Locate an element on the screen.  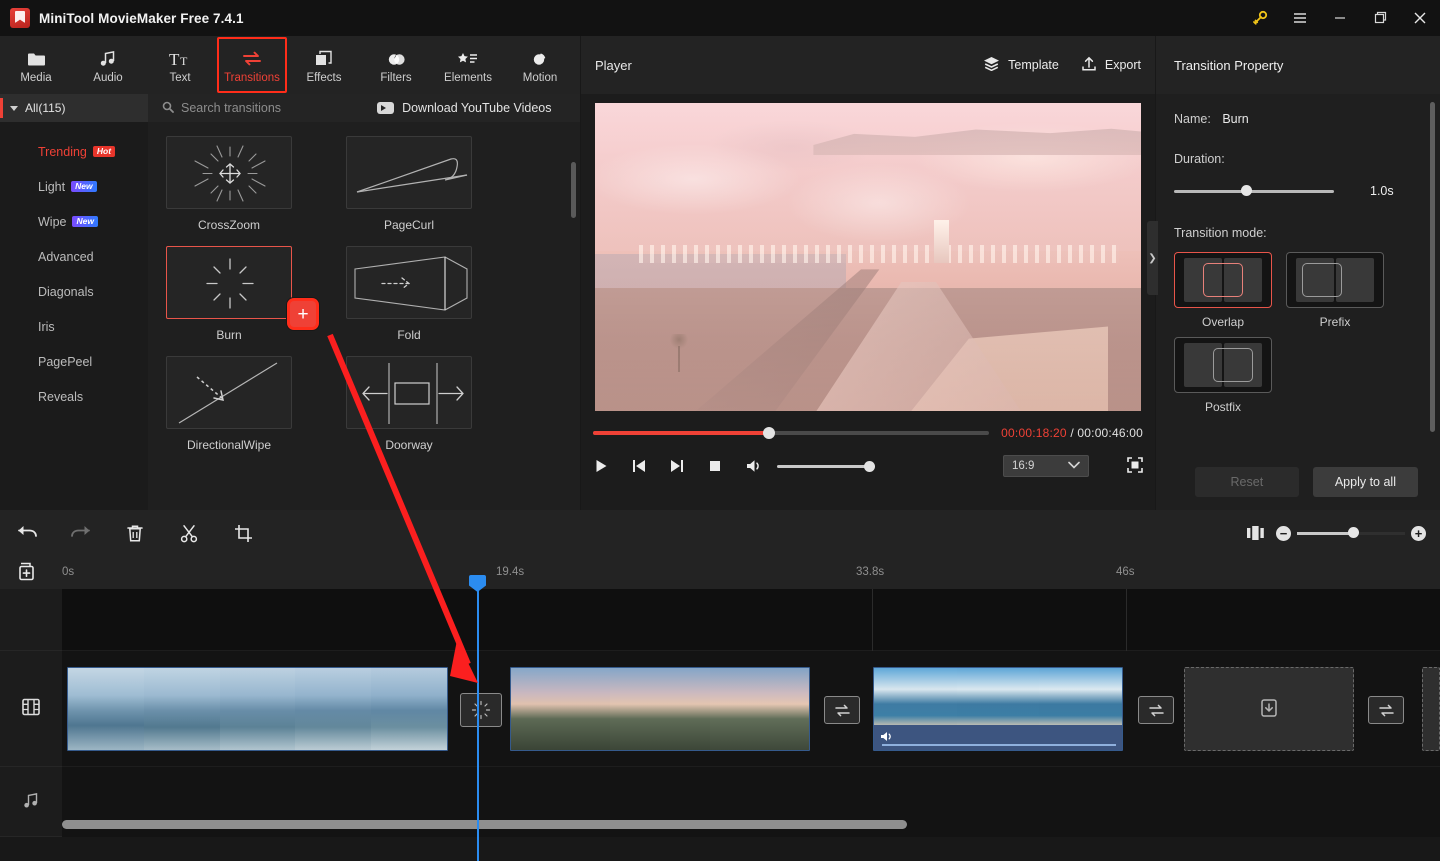
transition-item-fold: Fold is located at coordinates (415, 294).